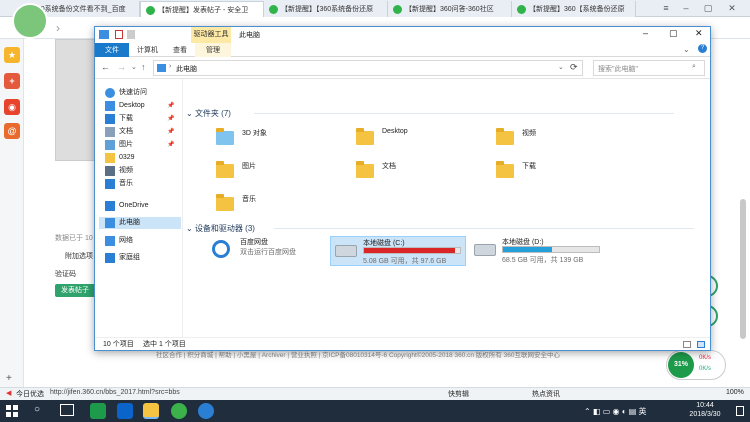  Describe the element at coordinates (98, 411) in the screenshot. I see `360-safe-icon` at that location.